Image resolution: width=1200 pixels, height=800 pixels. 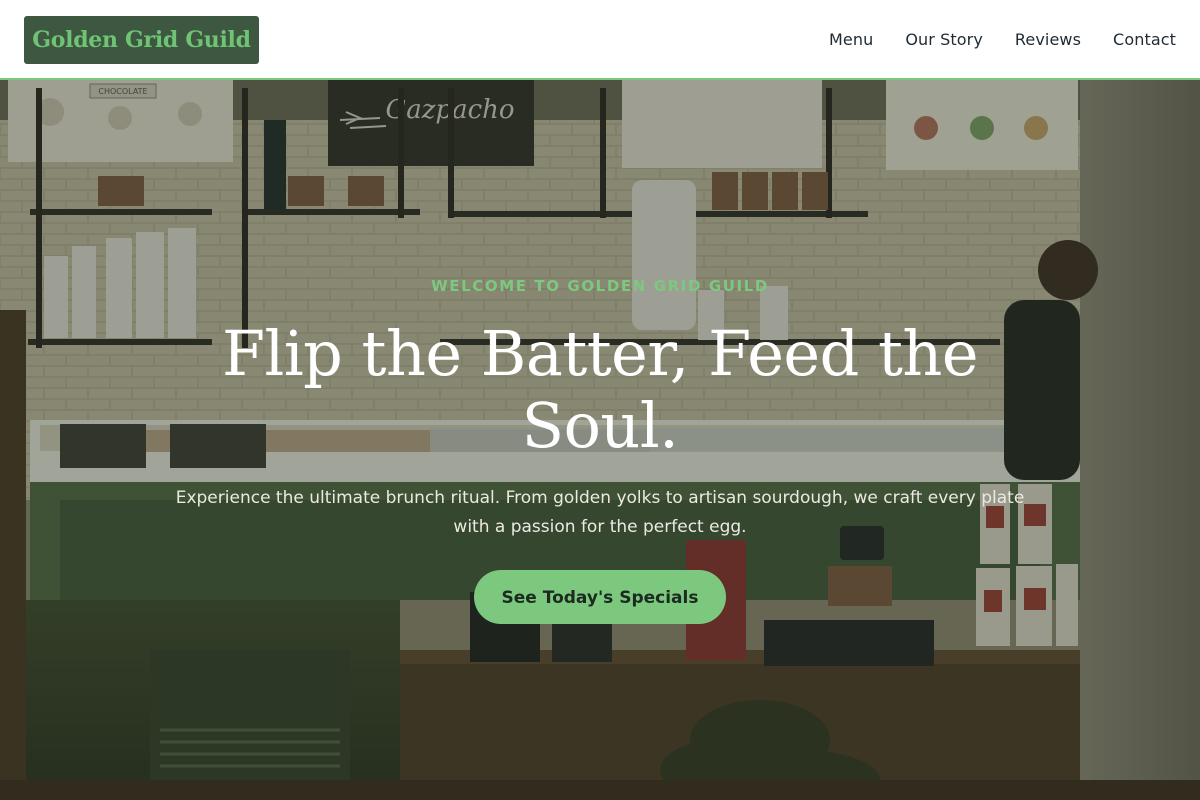 What do you see at coordinates (600, 597) in the screenshot?
I see `see-specials-button: See Today's Specials` at bounding box center [600, 597].